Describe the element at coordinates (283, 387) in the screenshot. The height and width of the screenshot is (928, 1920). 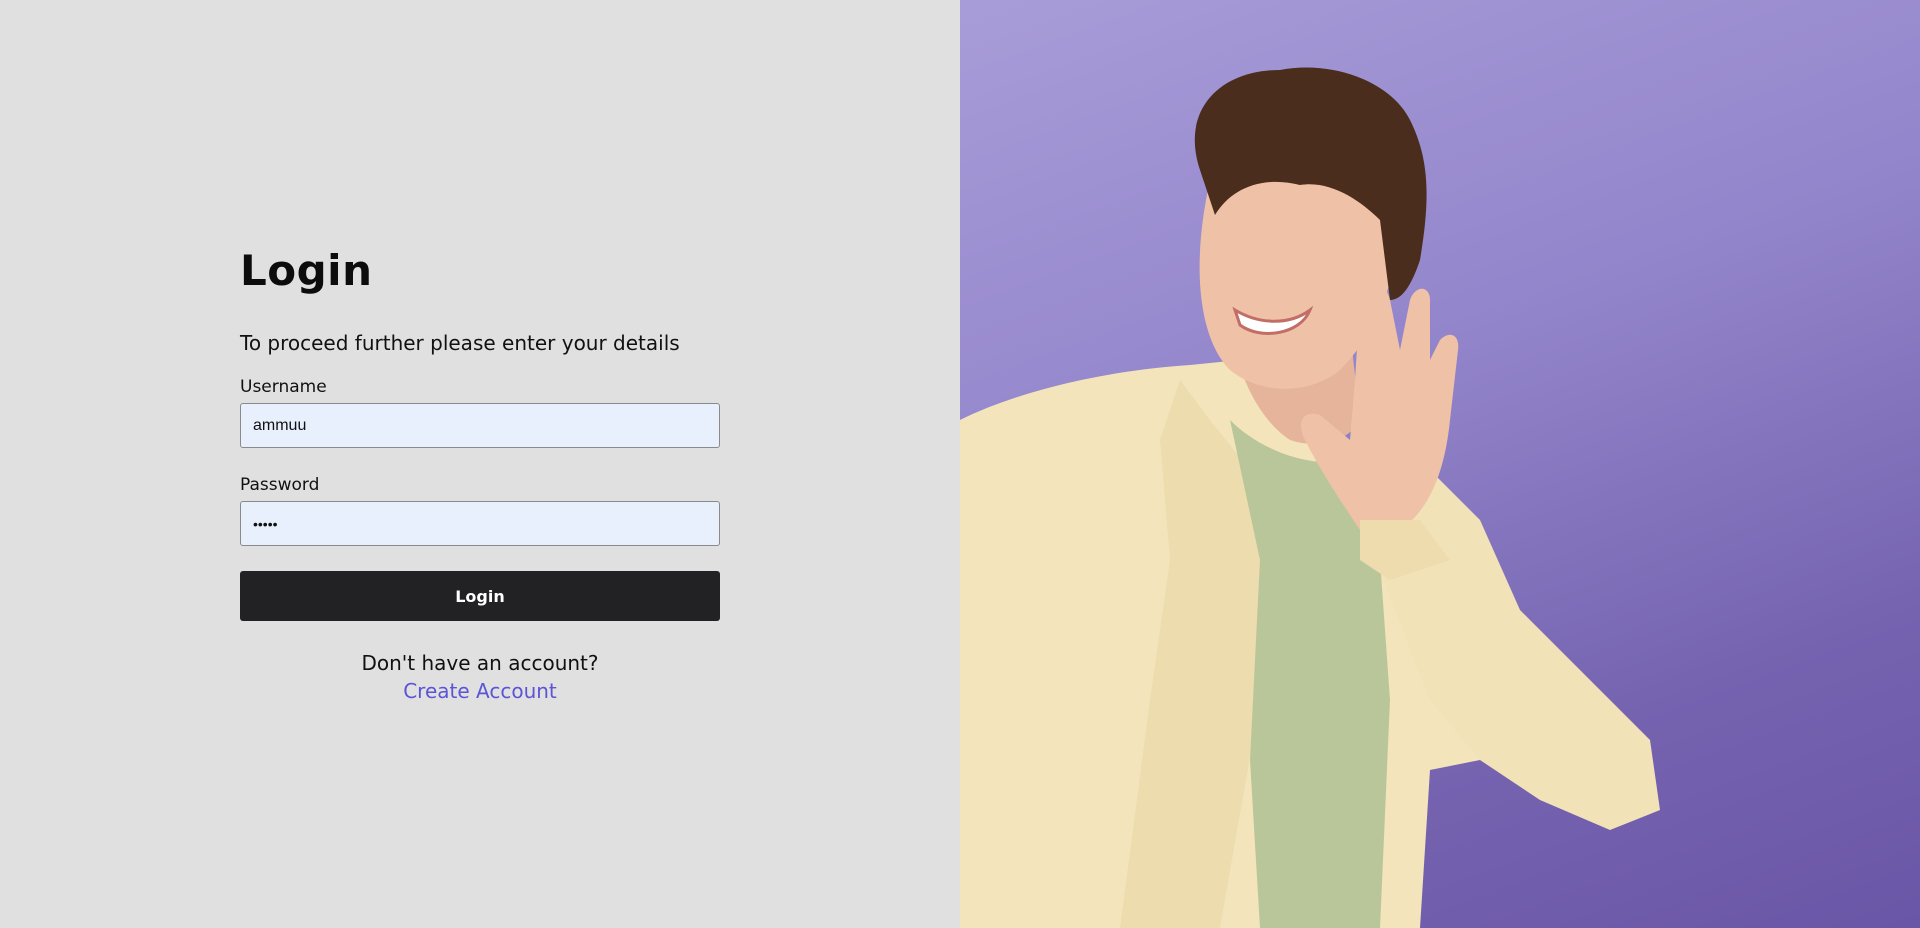
I see `username-label: Username` at that location.